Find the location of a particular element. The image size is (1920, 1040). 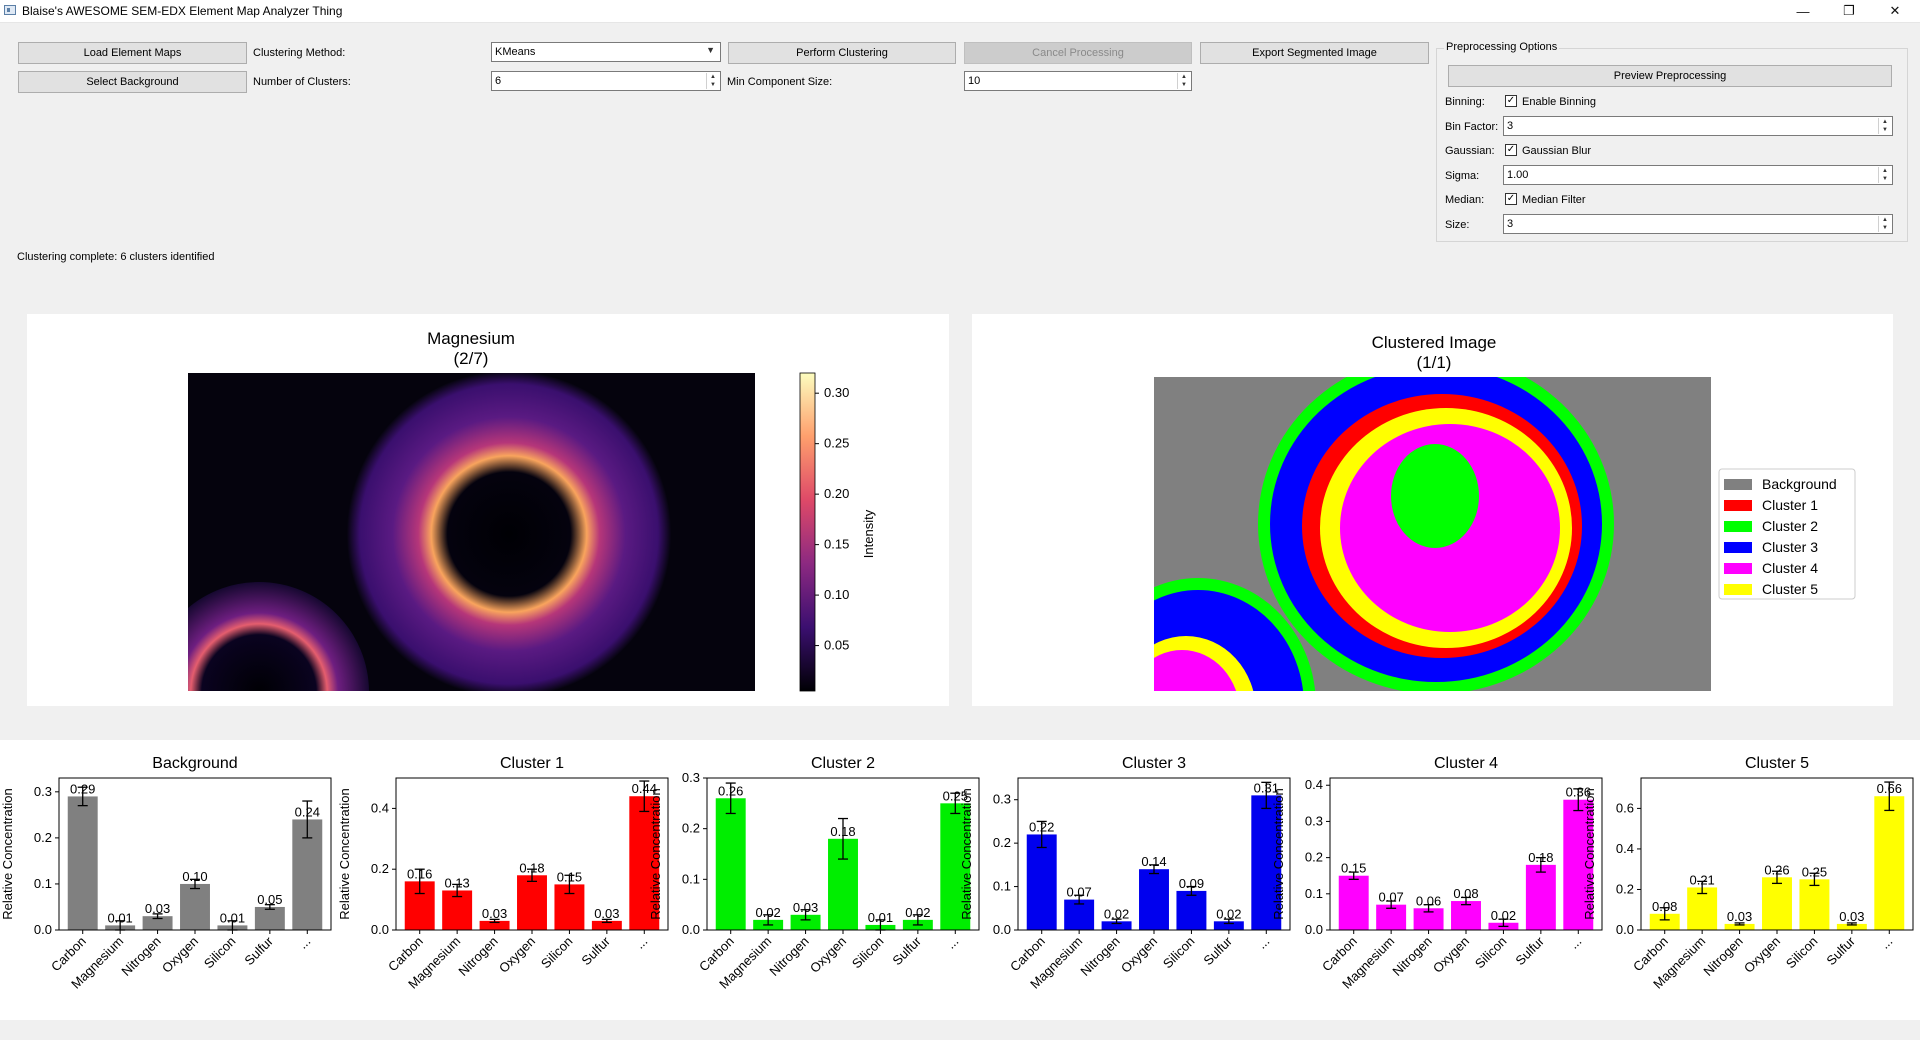

gaussian-blur-checkbox: ✓ is located at coordinates (1511, 150).